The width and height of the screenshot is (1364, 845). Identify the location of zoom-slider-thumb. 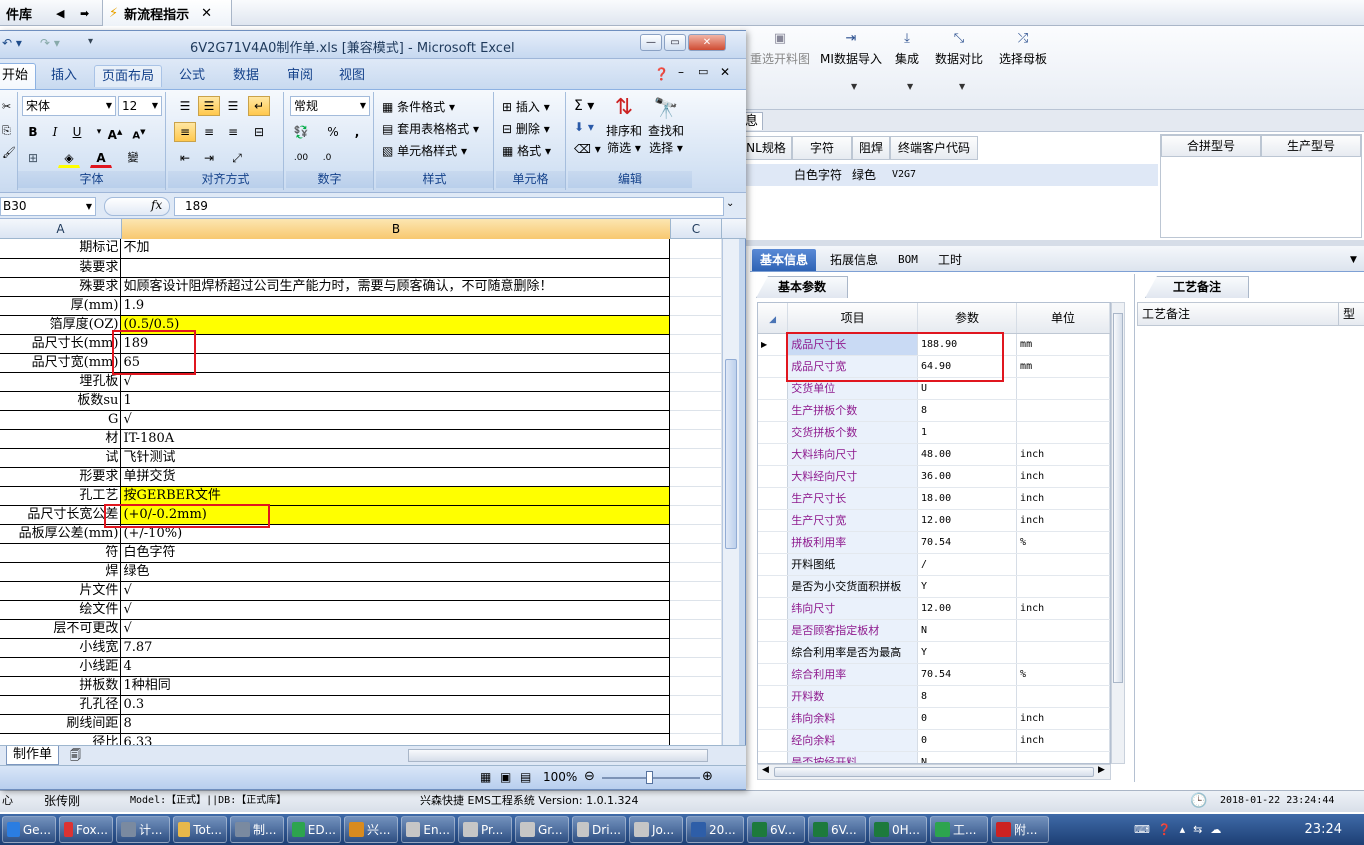
(649, 777).